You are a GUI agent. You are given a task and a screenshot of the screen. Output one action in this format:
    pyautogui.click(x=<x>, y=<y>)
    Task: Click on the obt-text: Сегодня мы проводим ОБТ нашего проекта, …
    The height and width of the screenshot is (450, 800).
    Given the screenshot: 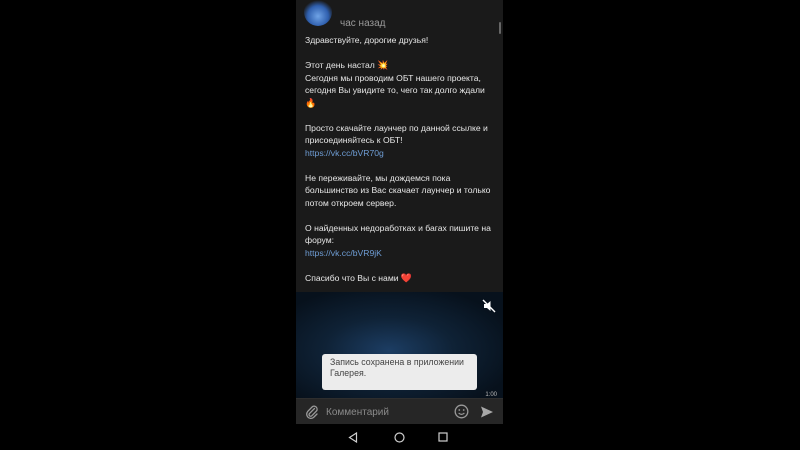 What is the action you would take?
    pyautogui.click(x=395, y=84)
    